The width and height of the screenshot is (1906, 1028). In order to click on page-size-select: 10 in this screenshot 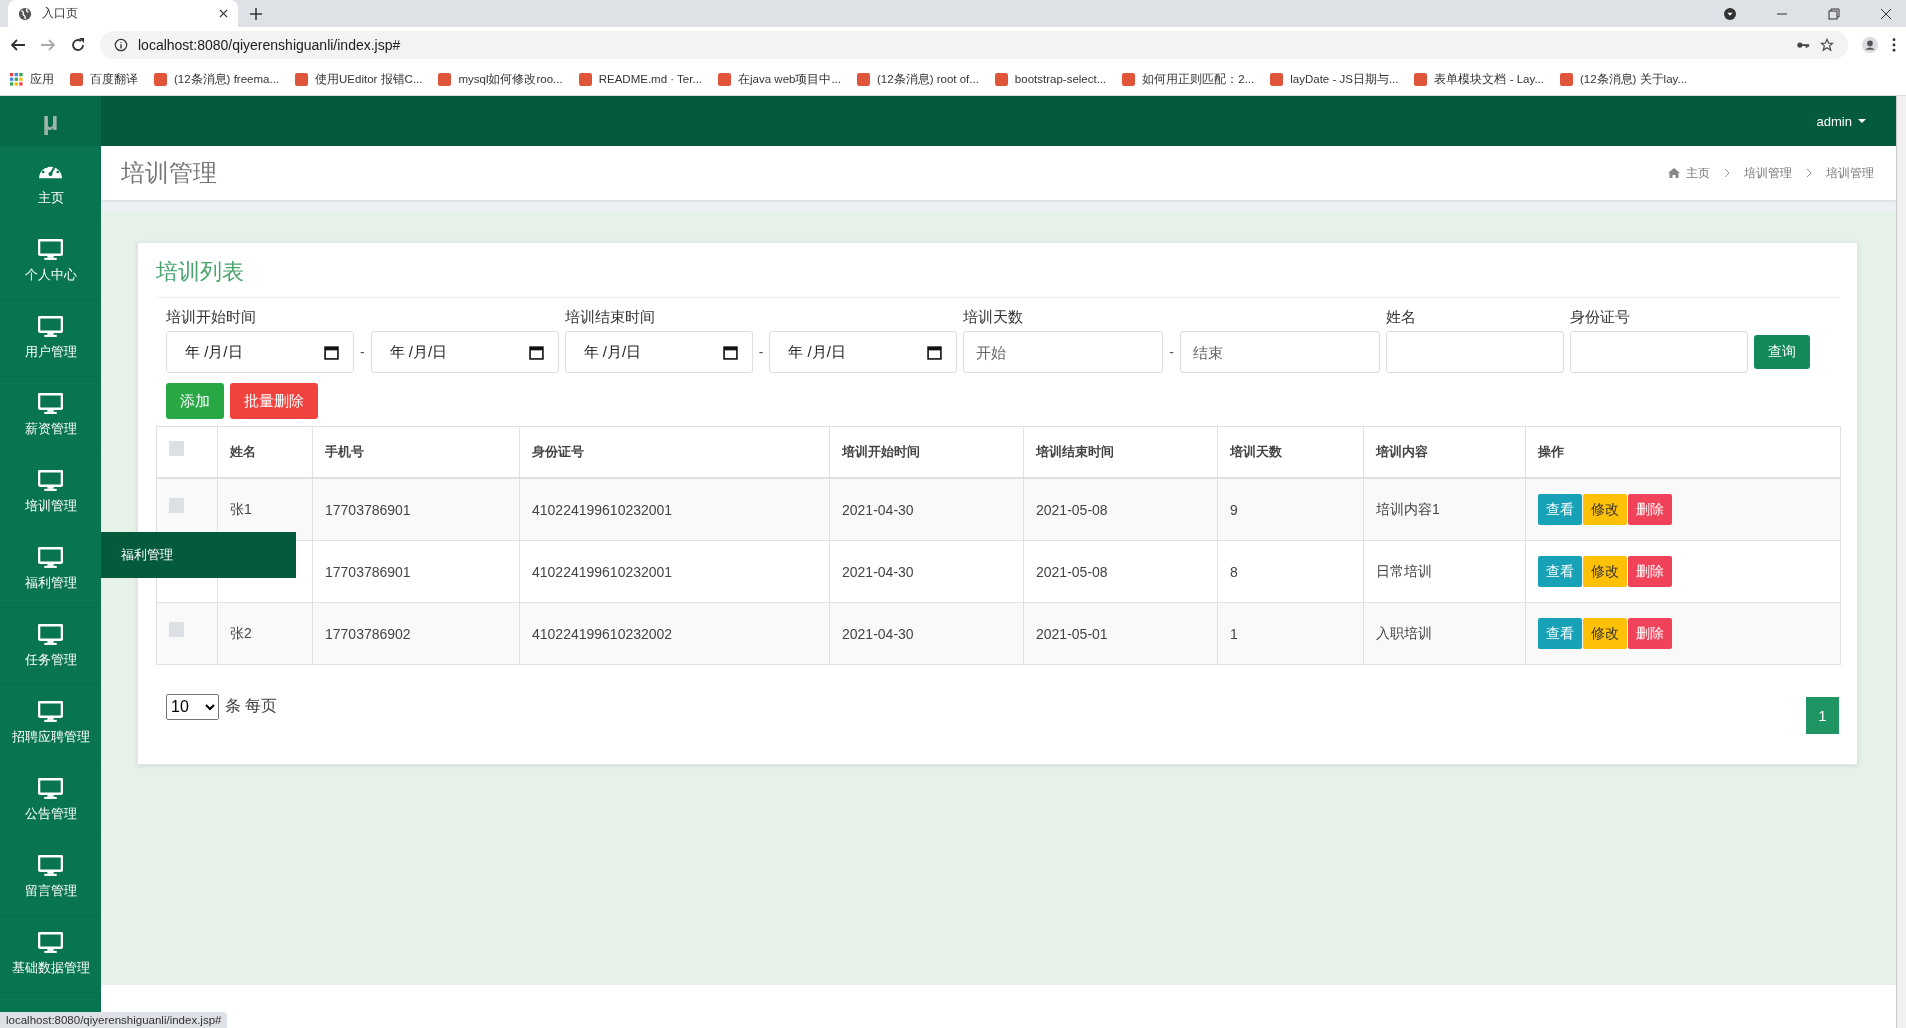, I will do `click(192, 706)`.